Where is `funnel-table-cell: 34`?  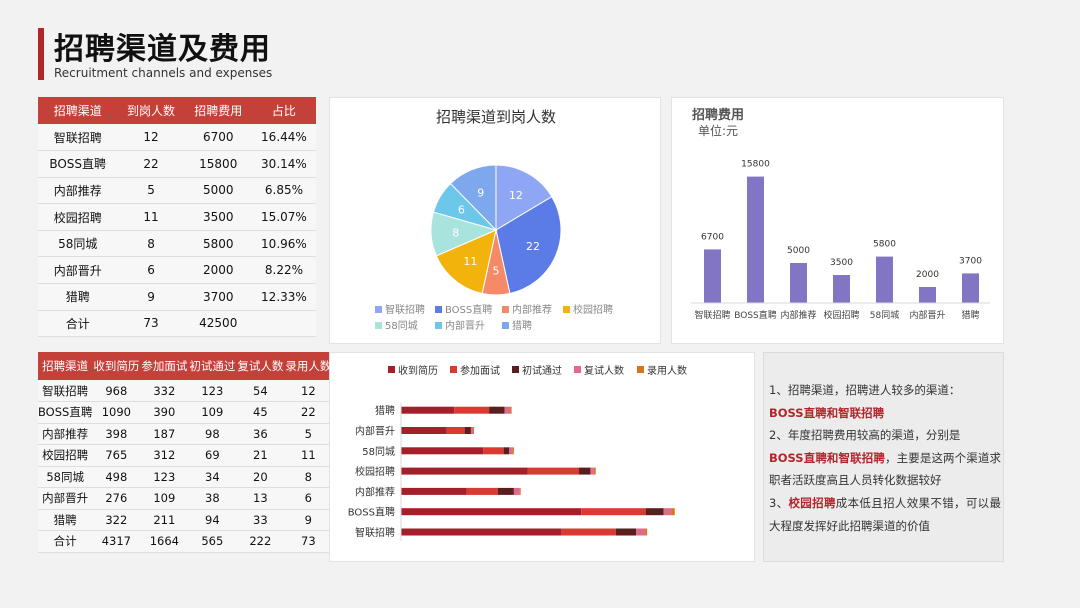
funnel-table-cell: 34 is located at coordinates (212, 477).